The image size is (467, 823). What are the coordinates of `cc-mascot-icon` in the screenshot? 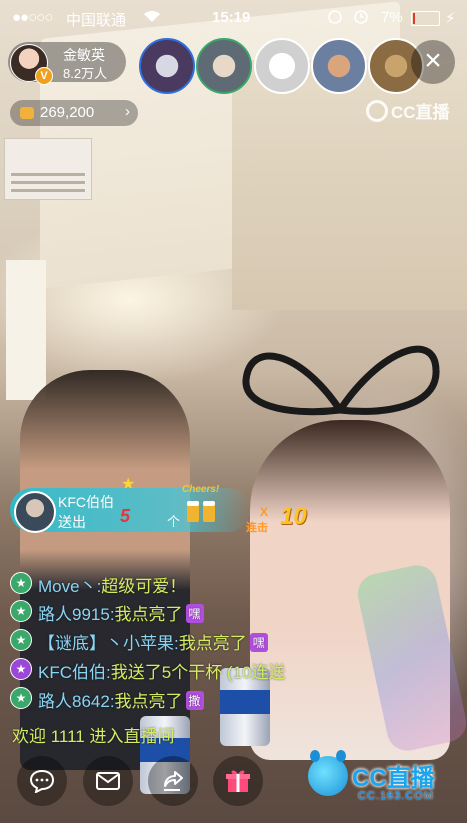 It's located at (328, 773).